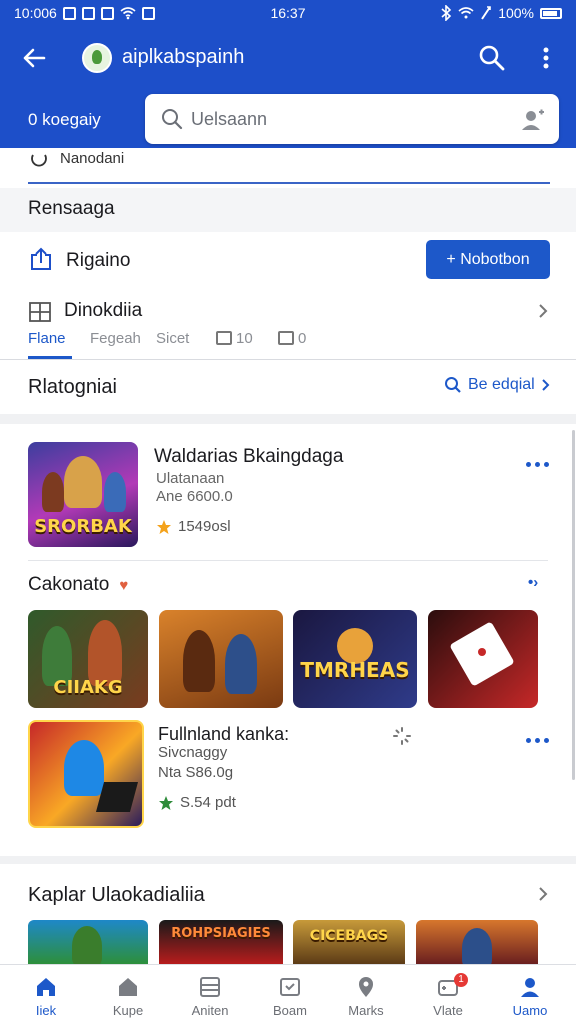 Image resolution: width=576 pixels, height=1024 pixels. What do you see at coordinates (103, 310) in the screenshot?
I see `category-label: Dinokdiia` at bounding box center [103, 310].